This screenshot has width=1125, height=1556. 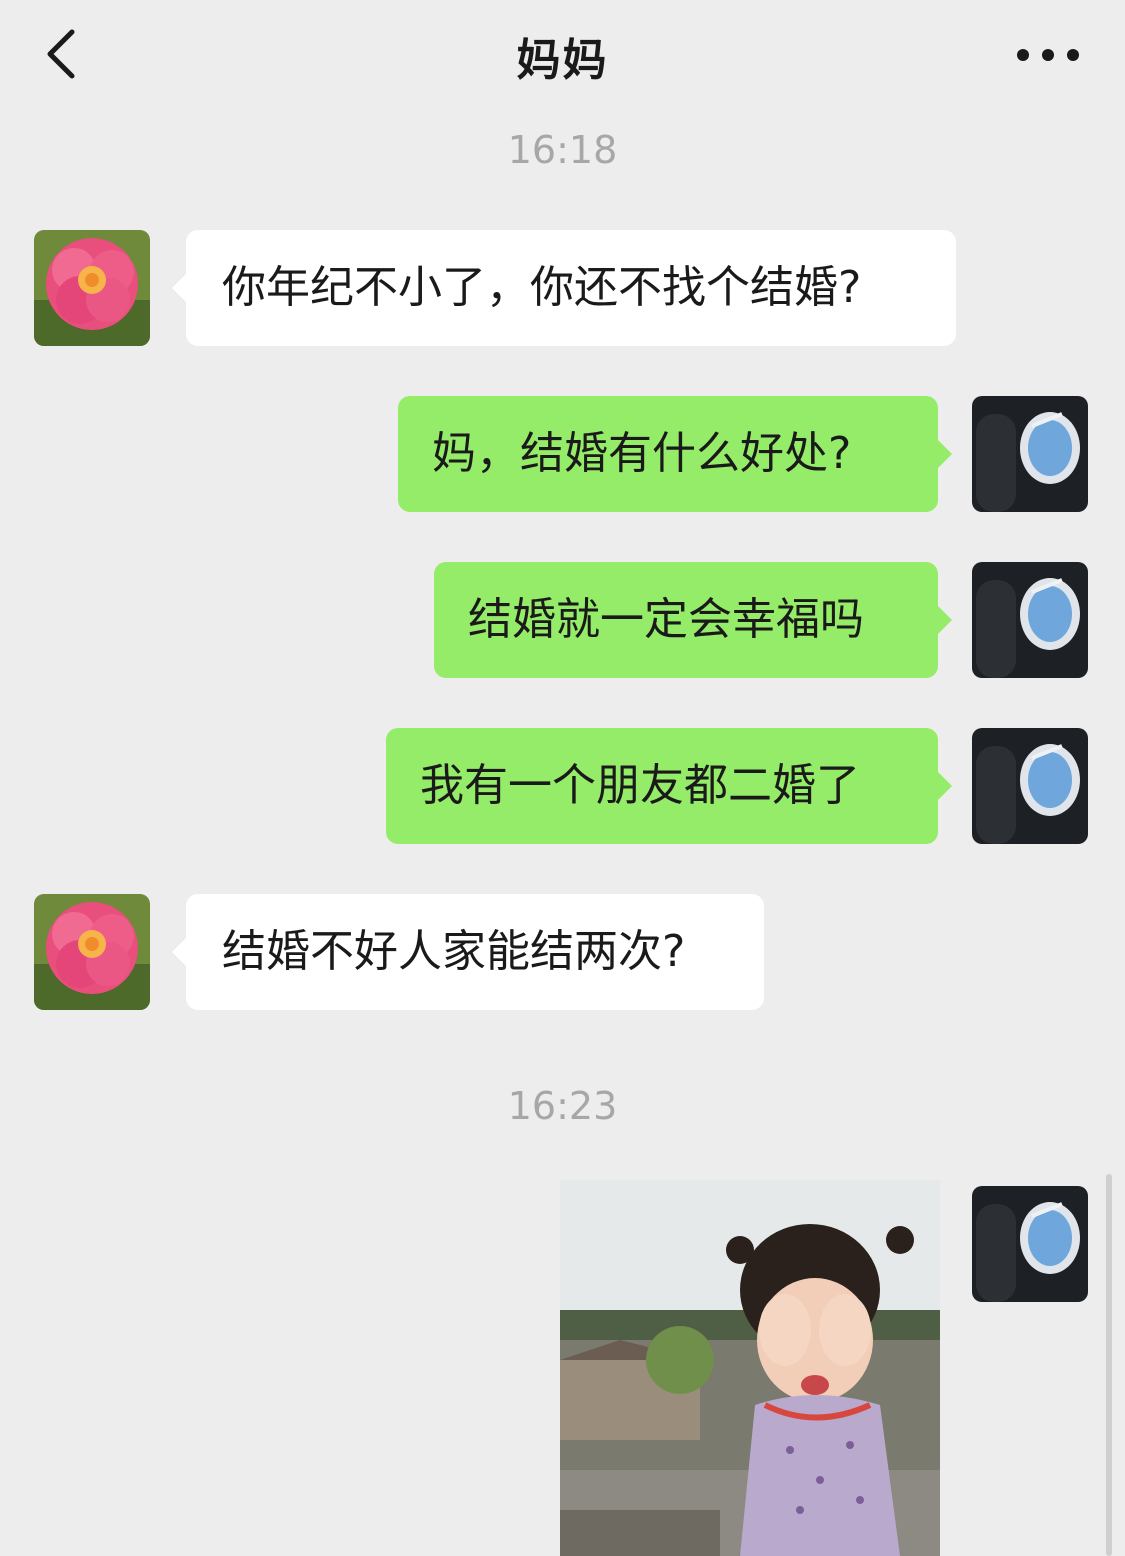 I want to click on chat-title: 妈妈, so click(x=562, y=60).